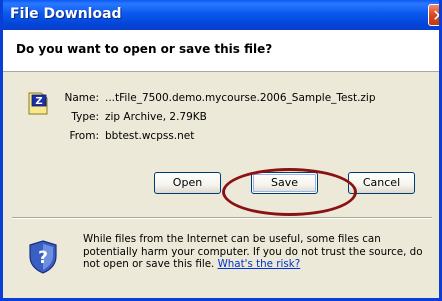 This screenshot has height=301, width=442. Describe the element at coordinates (84, 136) in the screenshot. I see `from-label: From:` at that location.